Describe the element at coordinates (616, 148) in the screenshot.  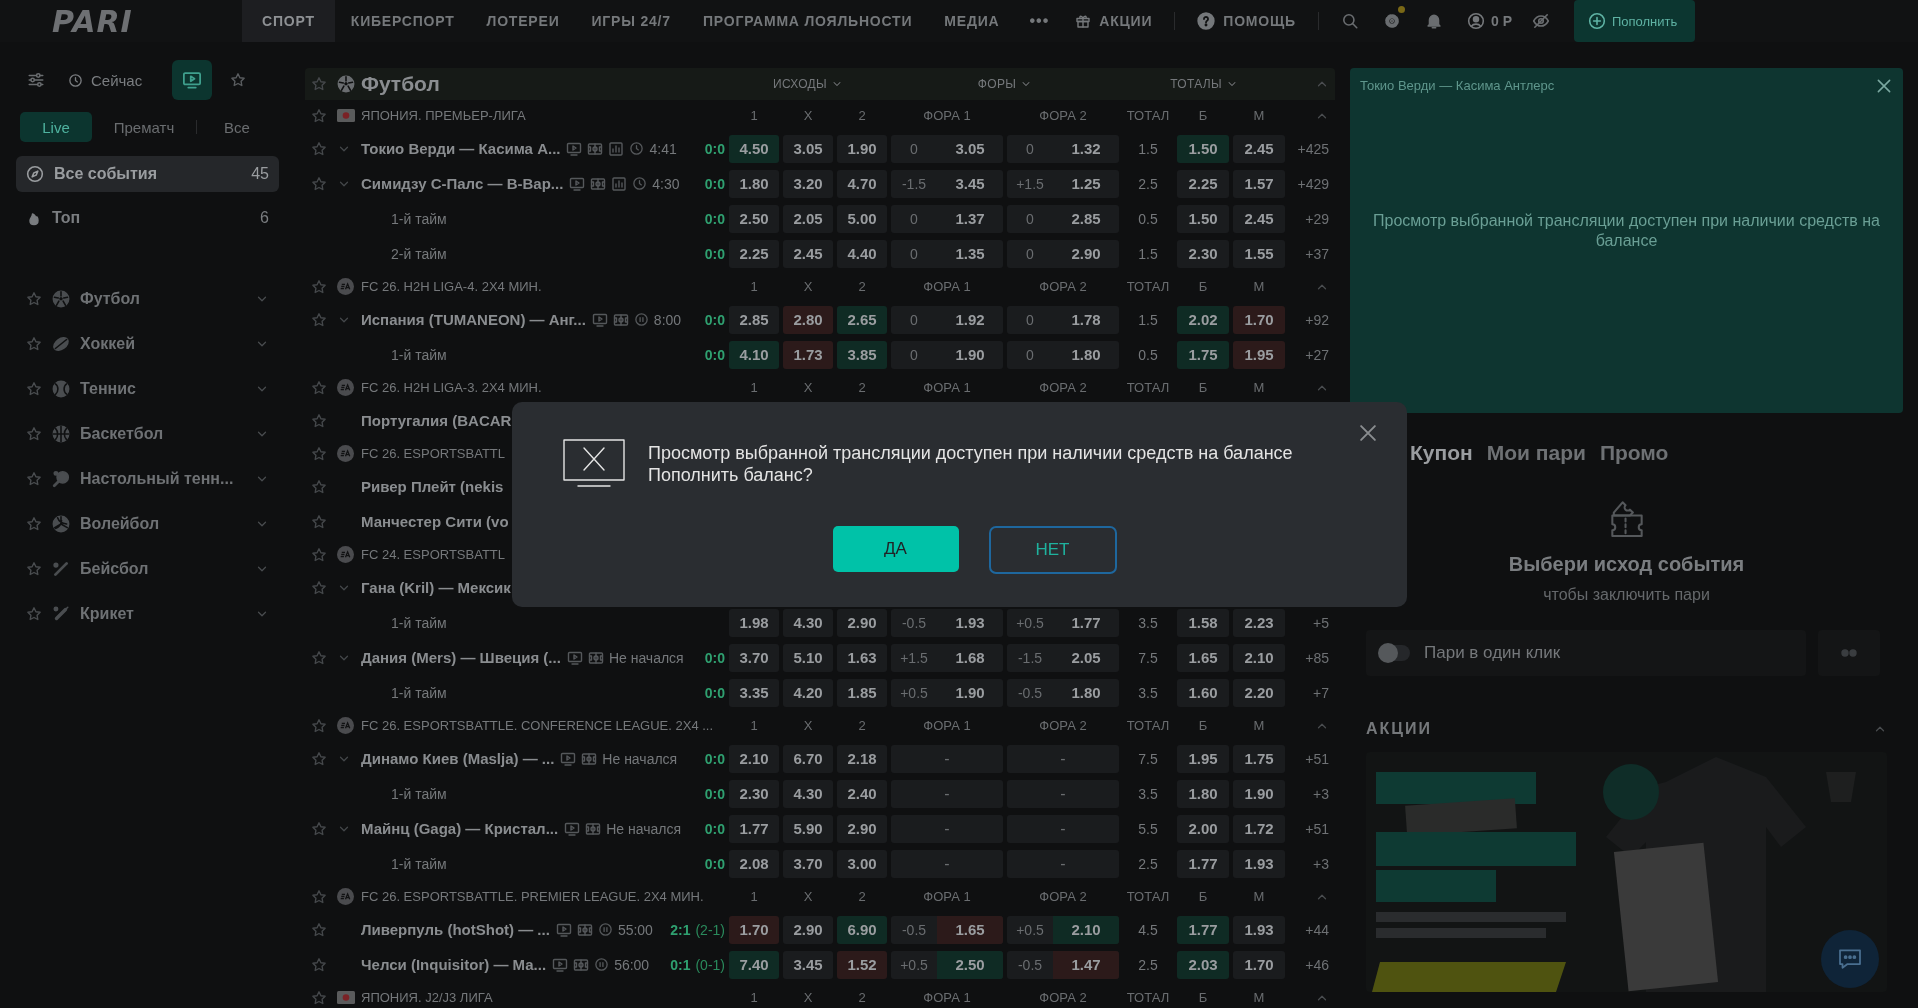
I see `stats-icon` at that location.